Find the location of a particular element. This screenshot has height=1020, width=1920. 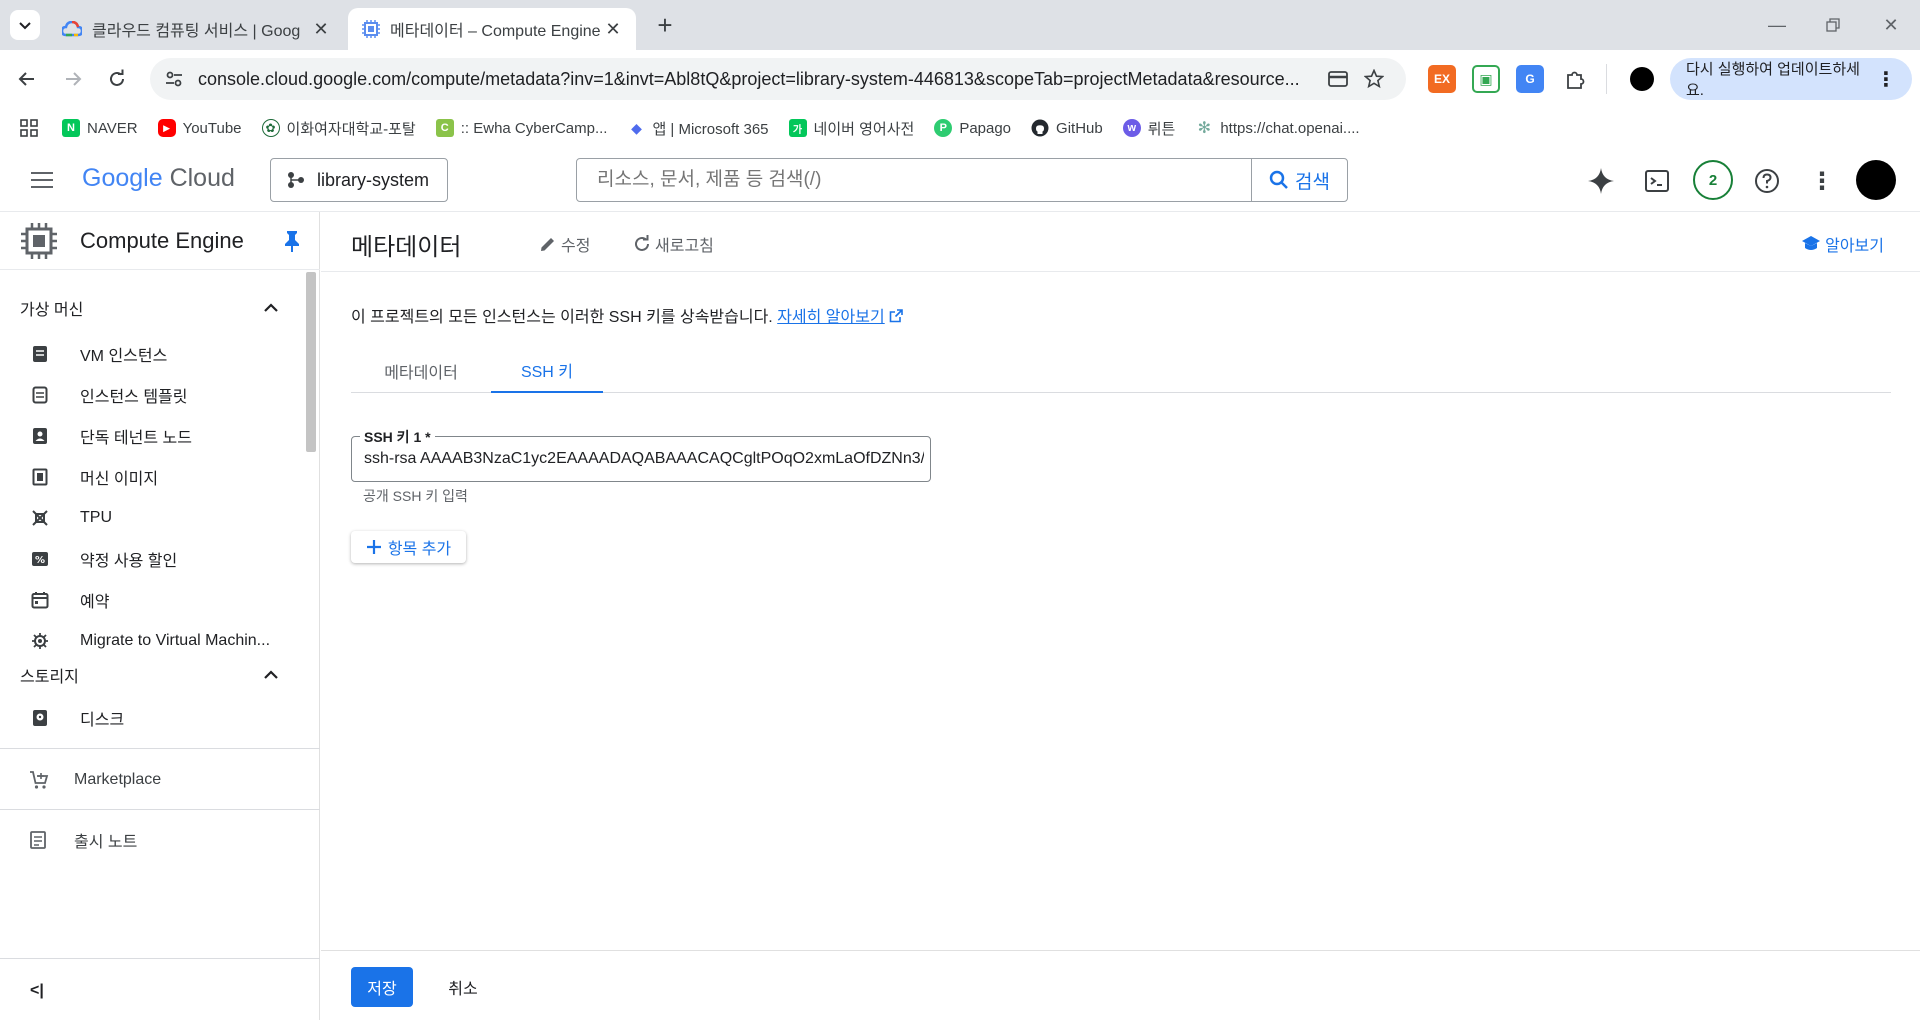

bookmark-github: GitHub is located at coordinates (1067, 128).